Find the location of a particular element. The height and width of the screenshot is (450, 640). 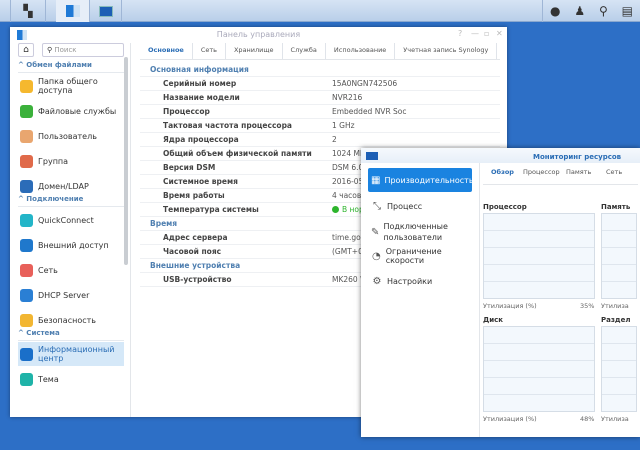

info-row: Ядра процессора 2 is located at coordinates (320, 140).